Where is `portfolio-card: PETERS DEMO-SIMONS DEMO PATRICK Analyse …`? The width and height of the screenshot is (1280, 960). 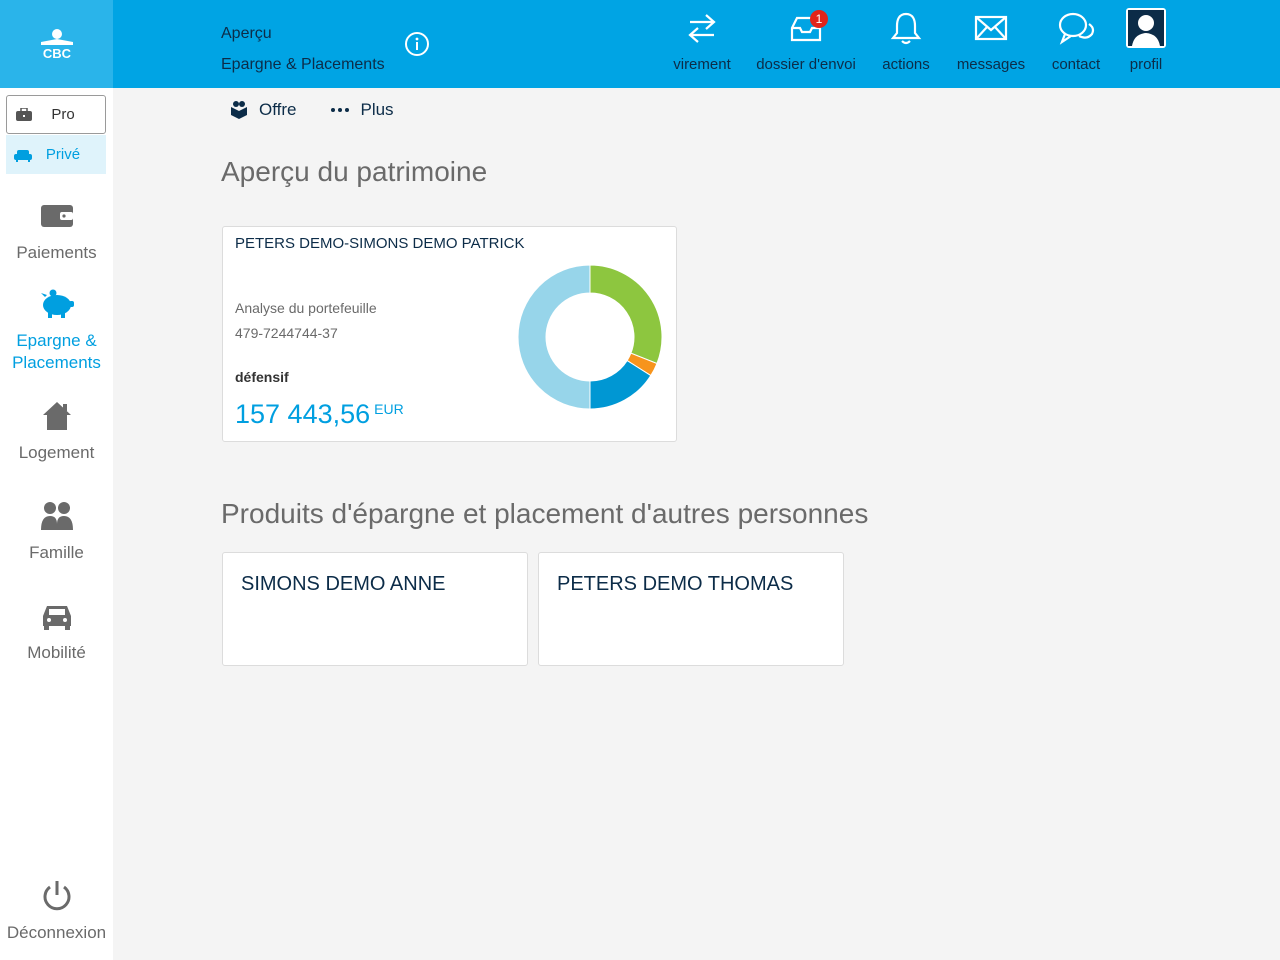 portfolio-card: PETERS DEMO-SIMONS DEMO PATRICK Analyse … is located at coordinates (449, 334).